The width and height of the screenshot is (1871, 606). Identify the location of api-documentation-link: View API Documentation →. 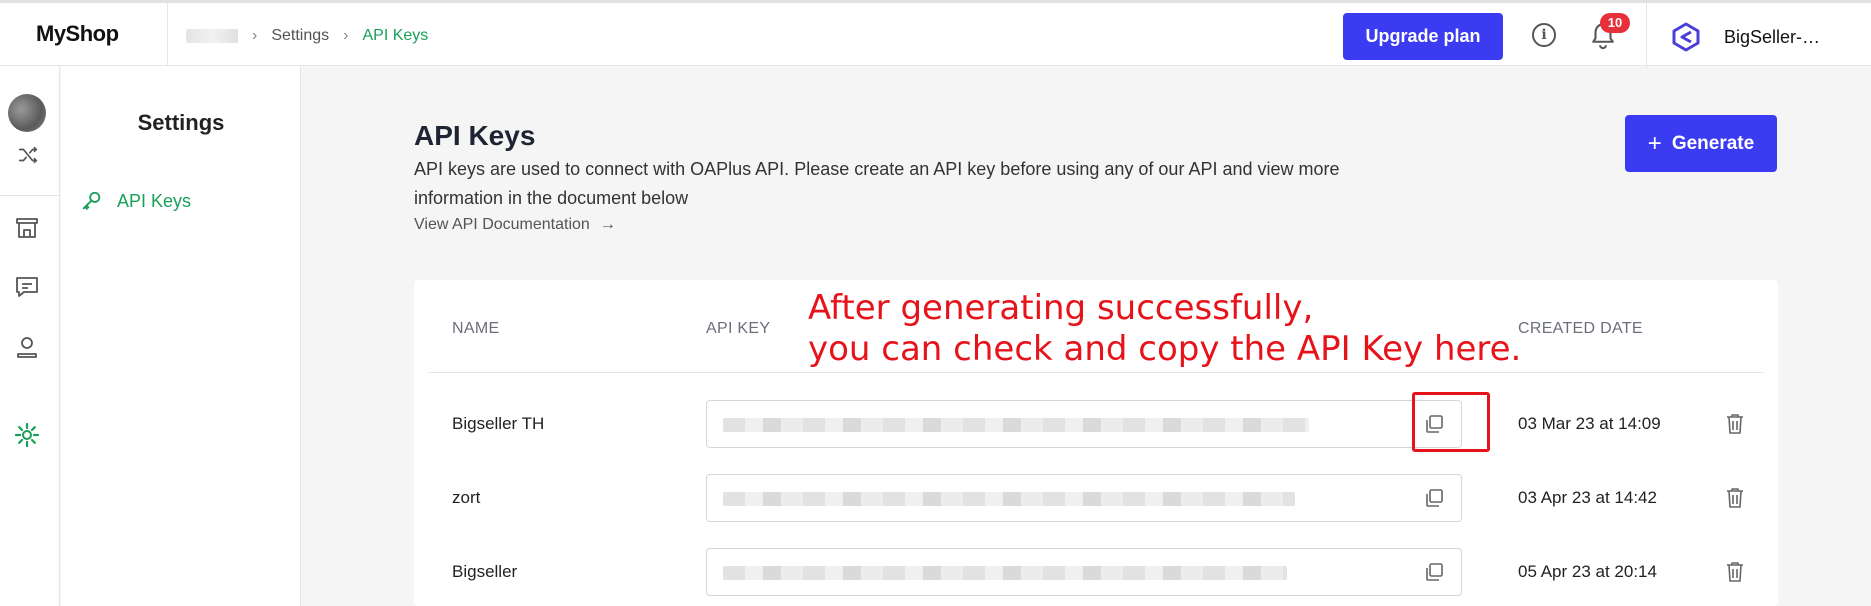
(515, 225).